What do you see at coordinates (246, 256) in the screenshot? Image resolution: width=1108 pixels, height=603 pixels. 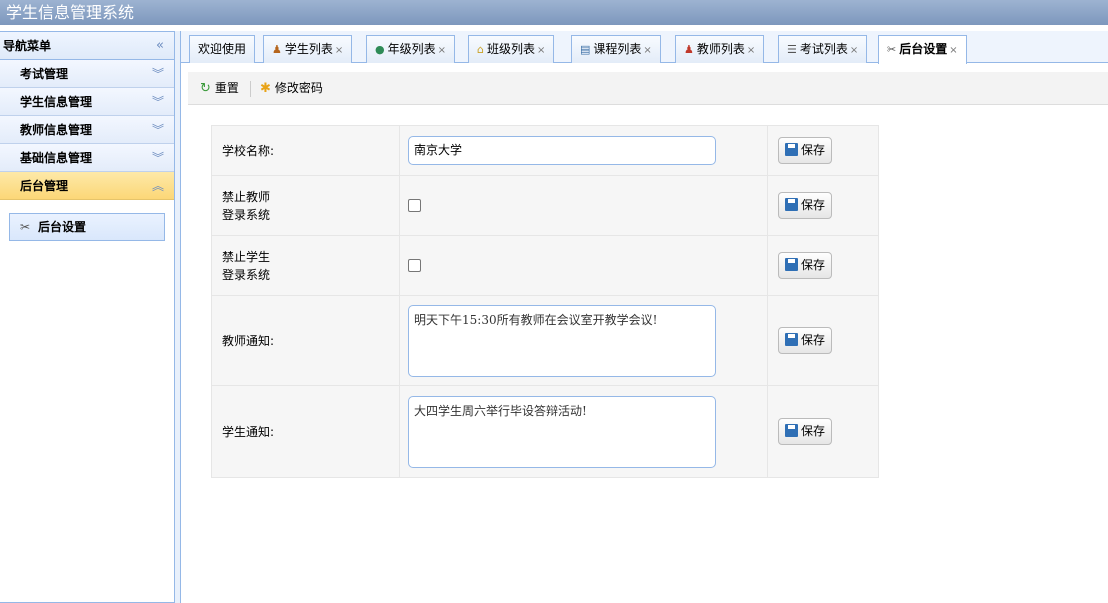 I see `ban-student-label: 禁止学生` at bounding box center [246, 256].